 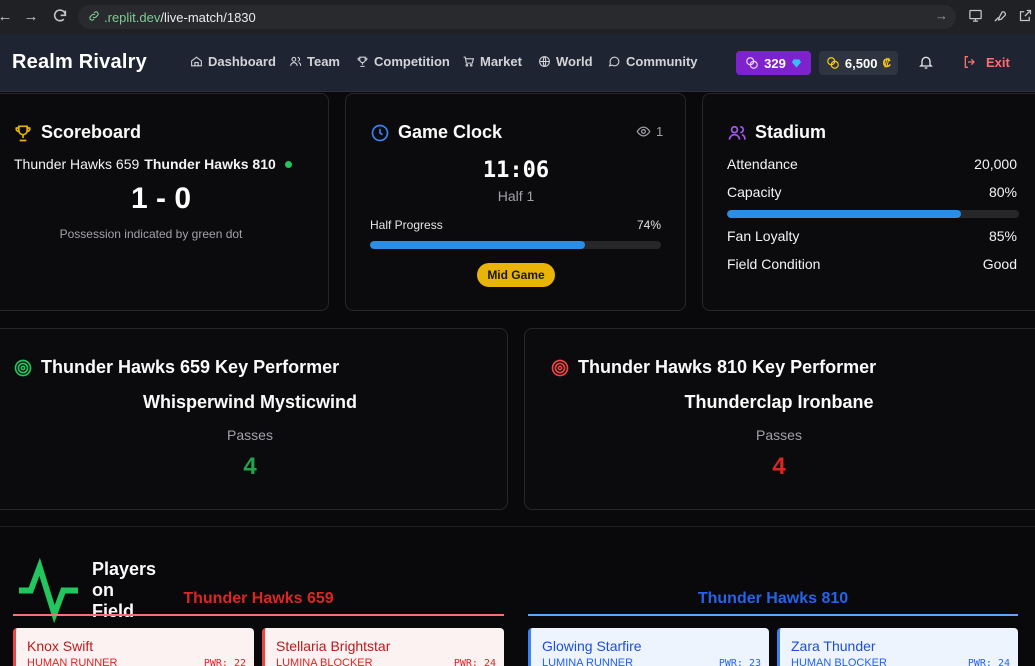 I want to click on player-role: Human Blocker, so click(x=839, y=661).